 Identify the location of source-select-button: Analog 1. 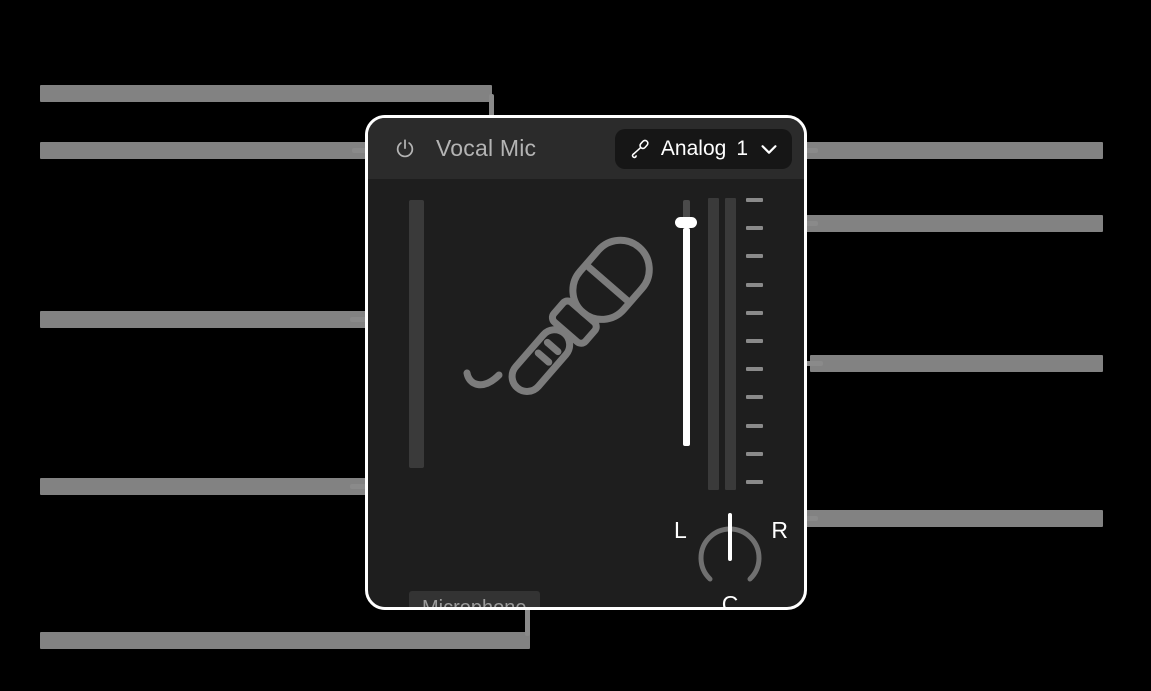
(703, 148).